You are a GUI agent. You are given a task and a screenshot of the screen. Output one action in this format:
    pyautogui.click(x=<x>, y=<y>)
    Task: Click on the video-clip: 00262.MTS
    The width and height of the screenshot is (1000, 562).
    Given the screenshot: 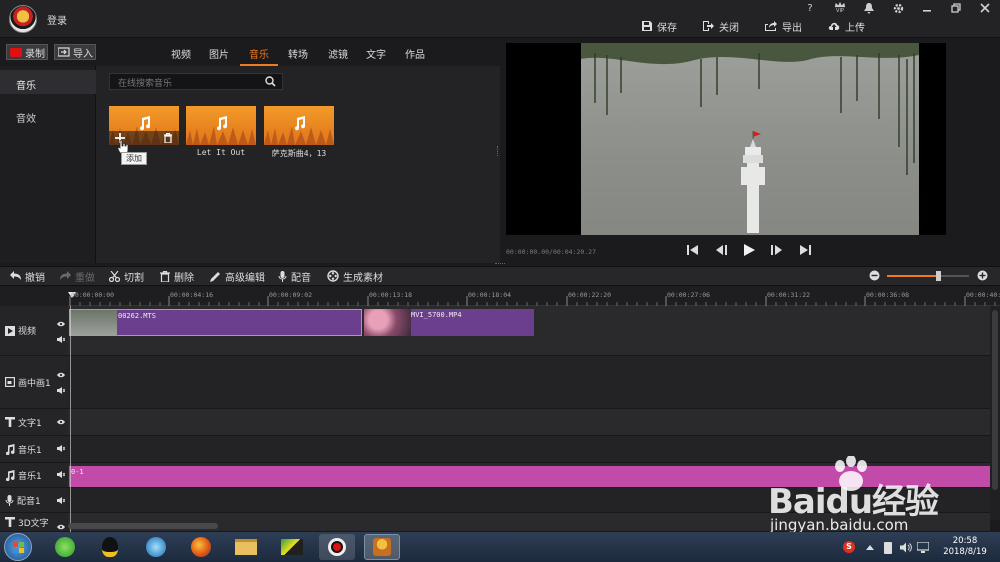 What is the action you would take?
    pyautogui.click(x=215, y=322)
    